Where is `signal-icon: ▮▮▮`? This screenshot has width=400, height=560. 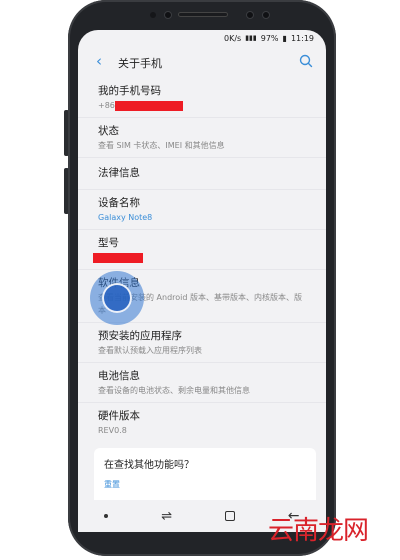
signal-icon: ▮▮▮ is located at coordinates (251, 38).